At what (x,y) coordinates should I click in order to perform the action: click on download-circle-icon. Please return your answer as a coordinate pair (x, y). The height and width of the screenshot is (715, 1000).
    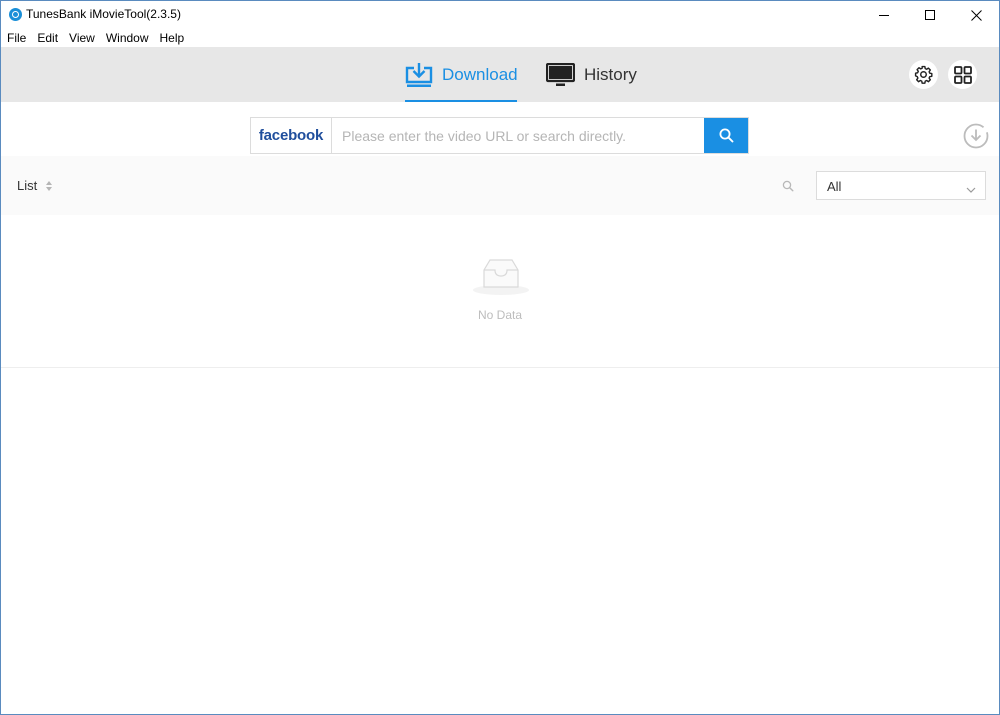
    Looking at the image, I should click on (976, 136).